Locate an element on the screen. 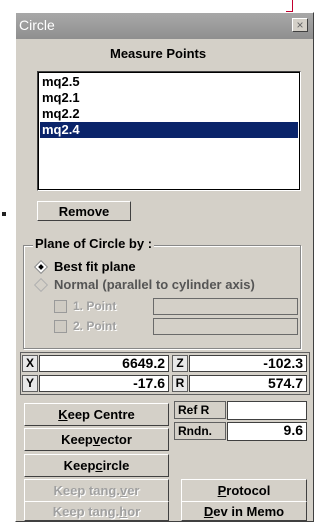 The width and height of the screenshot is (323, 523). keep-circle-button: Keep c ircle is located at coordinates (96, 465).